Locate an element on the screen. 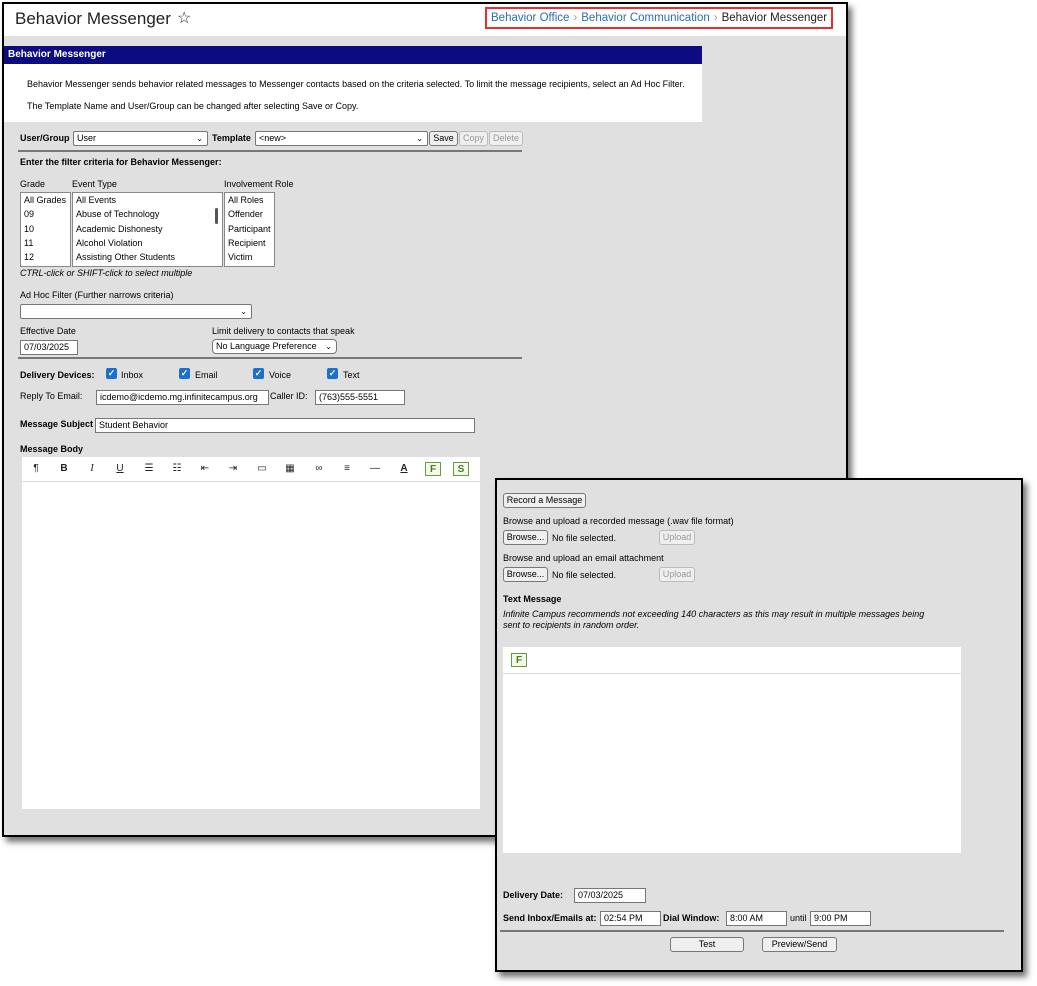  editor-toolbar: ¶ B I U ☰ ☷ ⇤ ⇥ ▭ ▦ ∞ ≡ — A F S is located at coordinates (251, 469).